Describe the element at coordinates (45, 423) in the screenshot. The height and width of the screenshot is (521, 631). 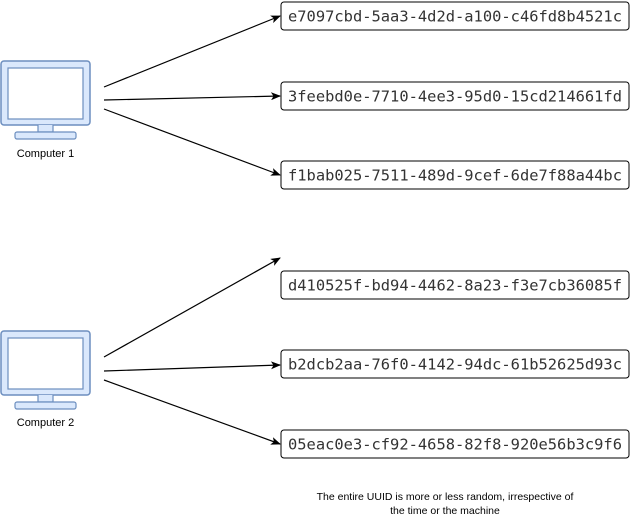
I see `computer-label: Computer 2` at that location.